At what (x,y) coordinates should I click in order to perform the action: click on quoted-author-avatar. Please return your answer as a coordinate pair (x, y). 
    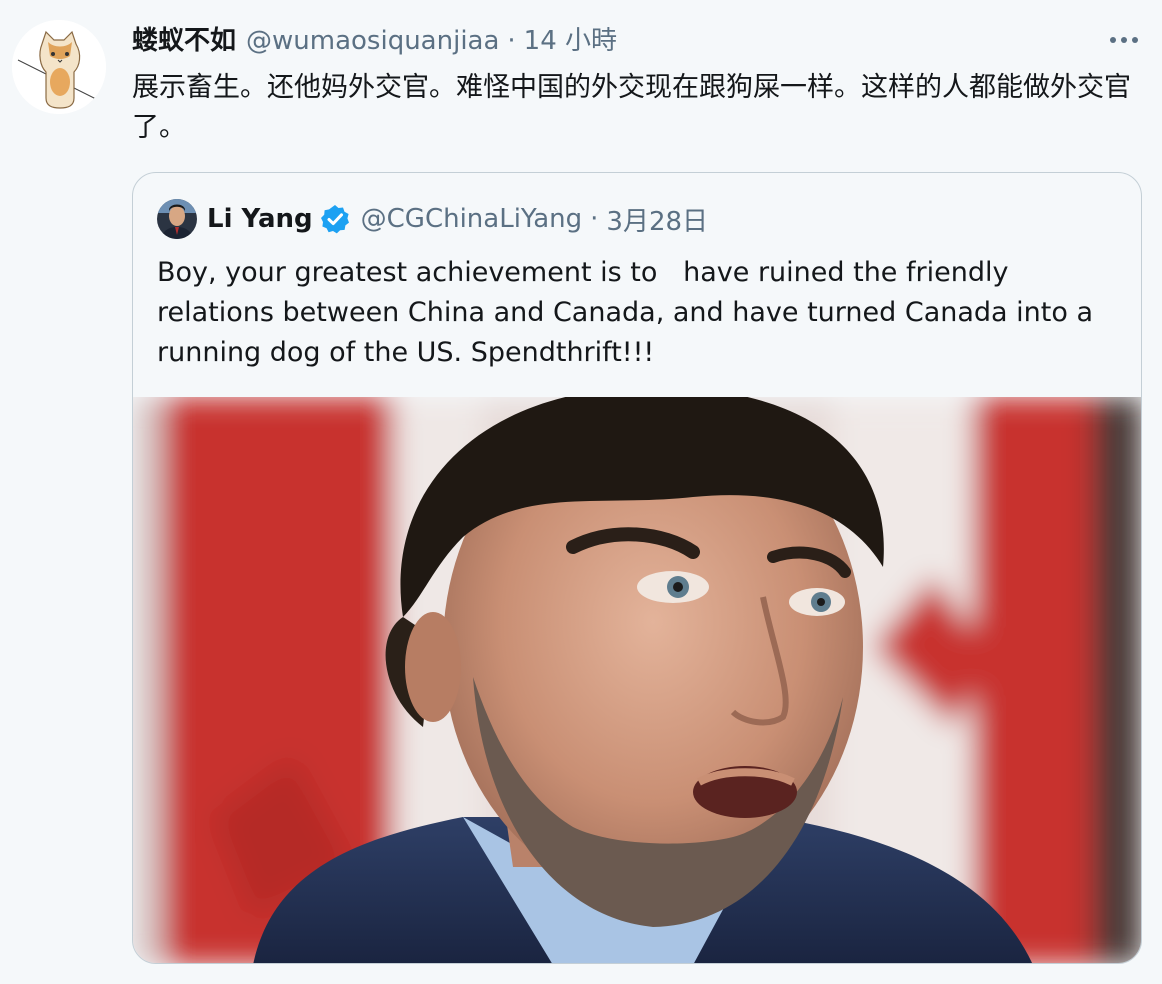
    Looking at the image, I should click on (177, 219).